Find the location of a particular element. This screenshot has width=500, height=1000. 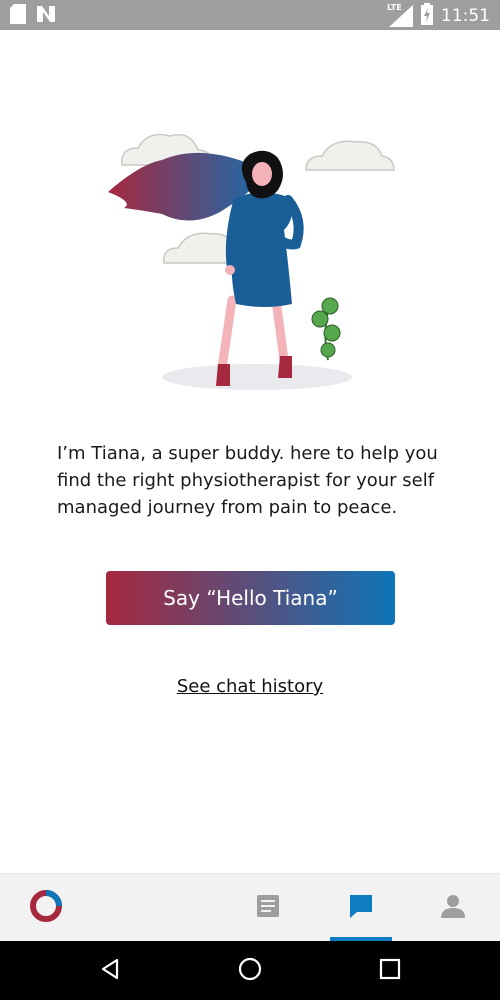

system-recents-button is located at coordinates (390, 970).